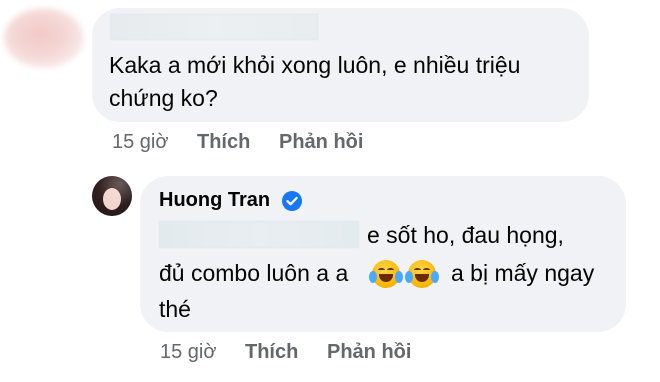 This screenshot has height=382, width=660. What do you see at coordinates (112, 196) in the screenshot?
I see `reply-author-avatar` at bounding box center [112, 196].